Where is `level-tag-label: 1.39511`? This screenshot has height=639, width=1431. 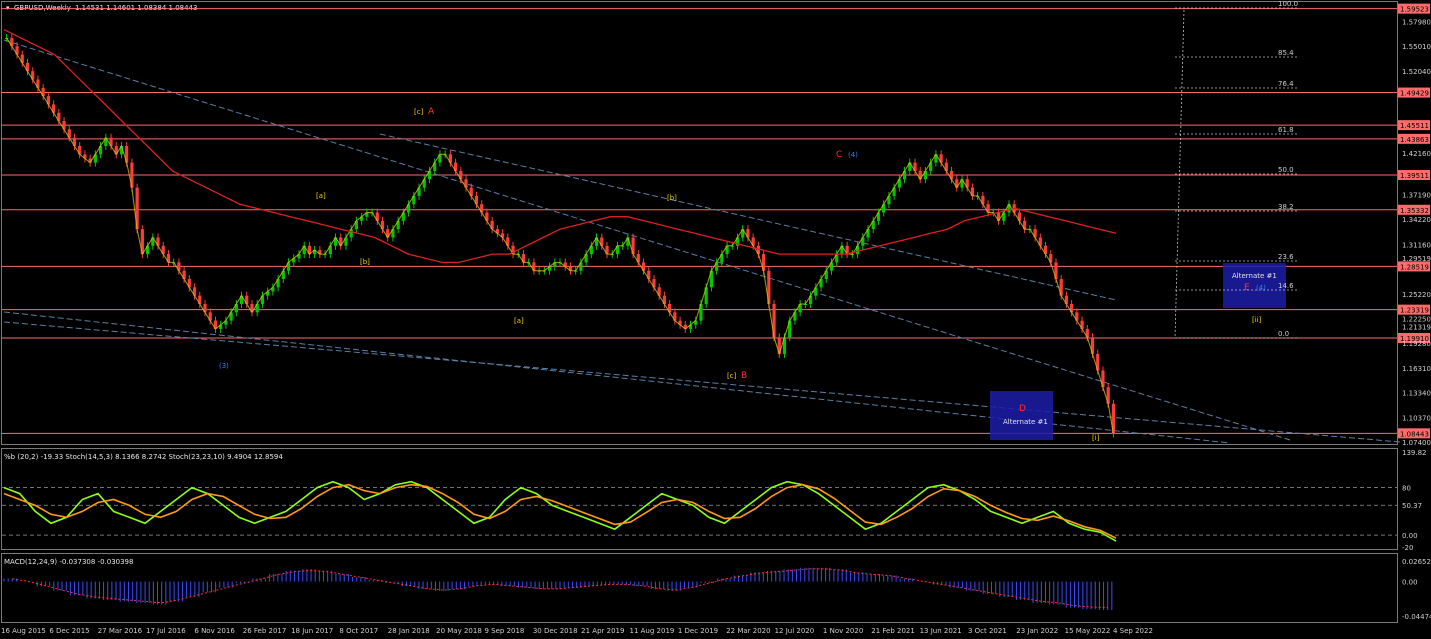
level-tag-label: 1.39511 is located at coordinates (1414, 176).